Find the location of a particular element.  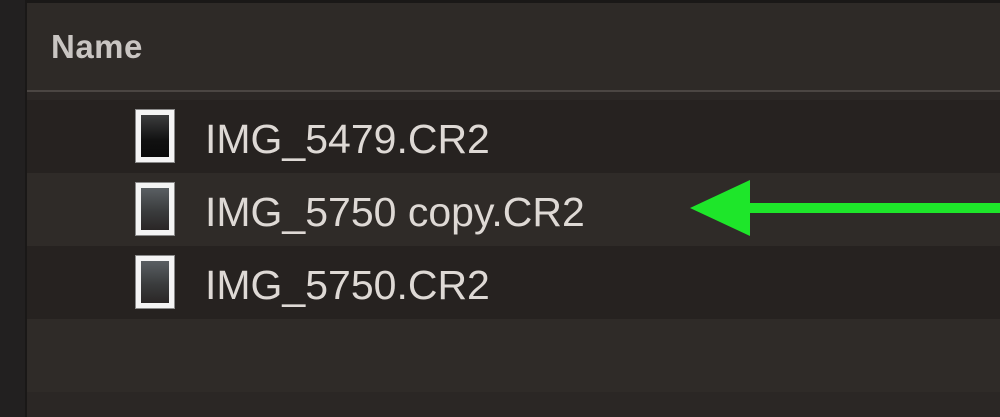

arrow-shaft is located at coordinates (870, 208).